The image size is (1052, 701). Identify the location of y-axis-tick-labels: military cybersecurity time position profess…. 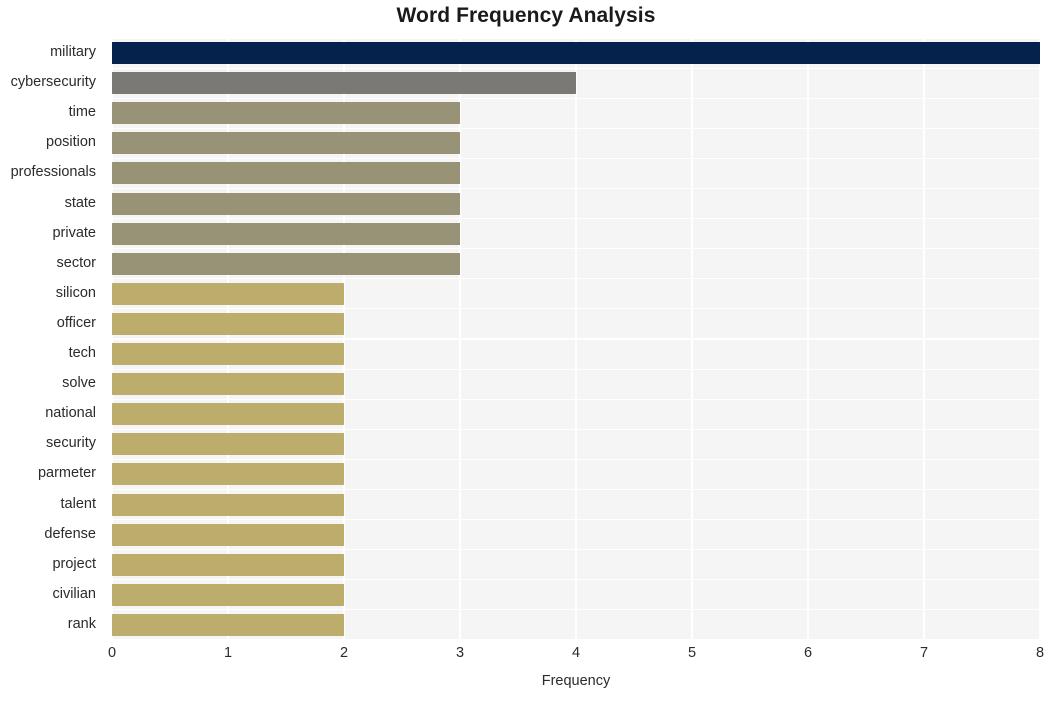
(52, 339).